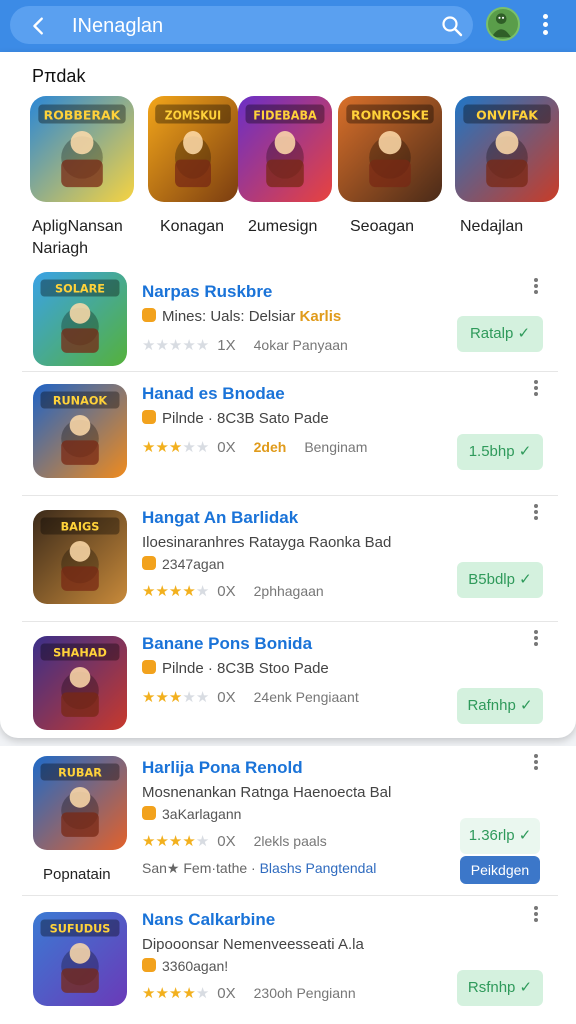 This screenshot has width=576, height=1024. I want to click on app-category: 3360agan!, so click(185, 966).